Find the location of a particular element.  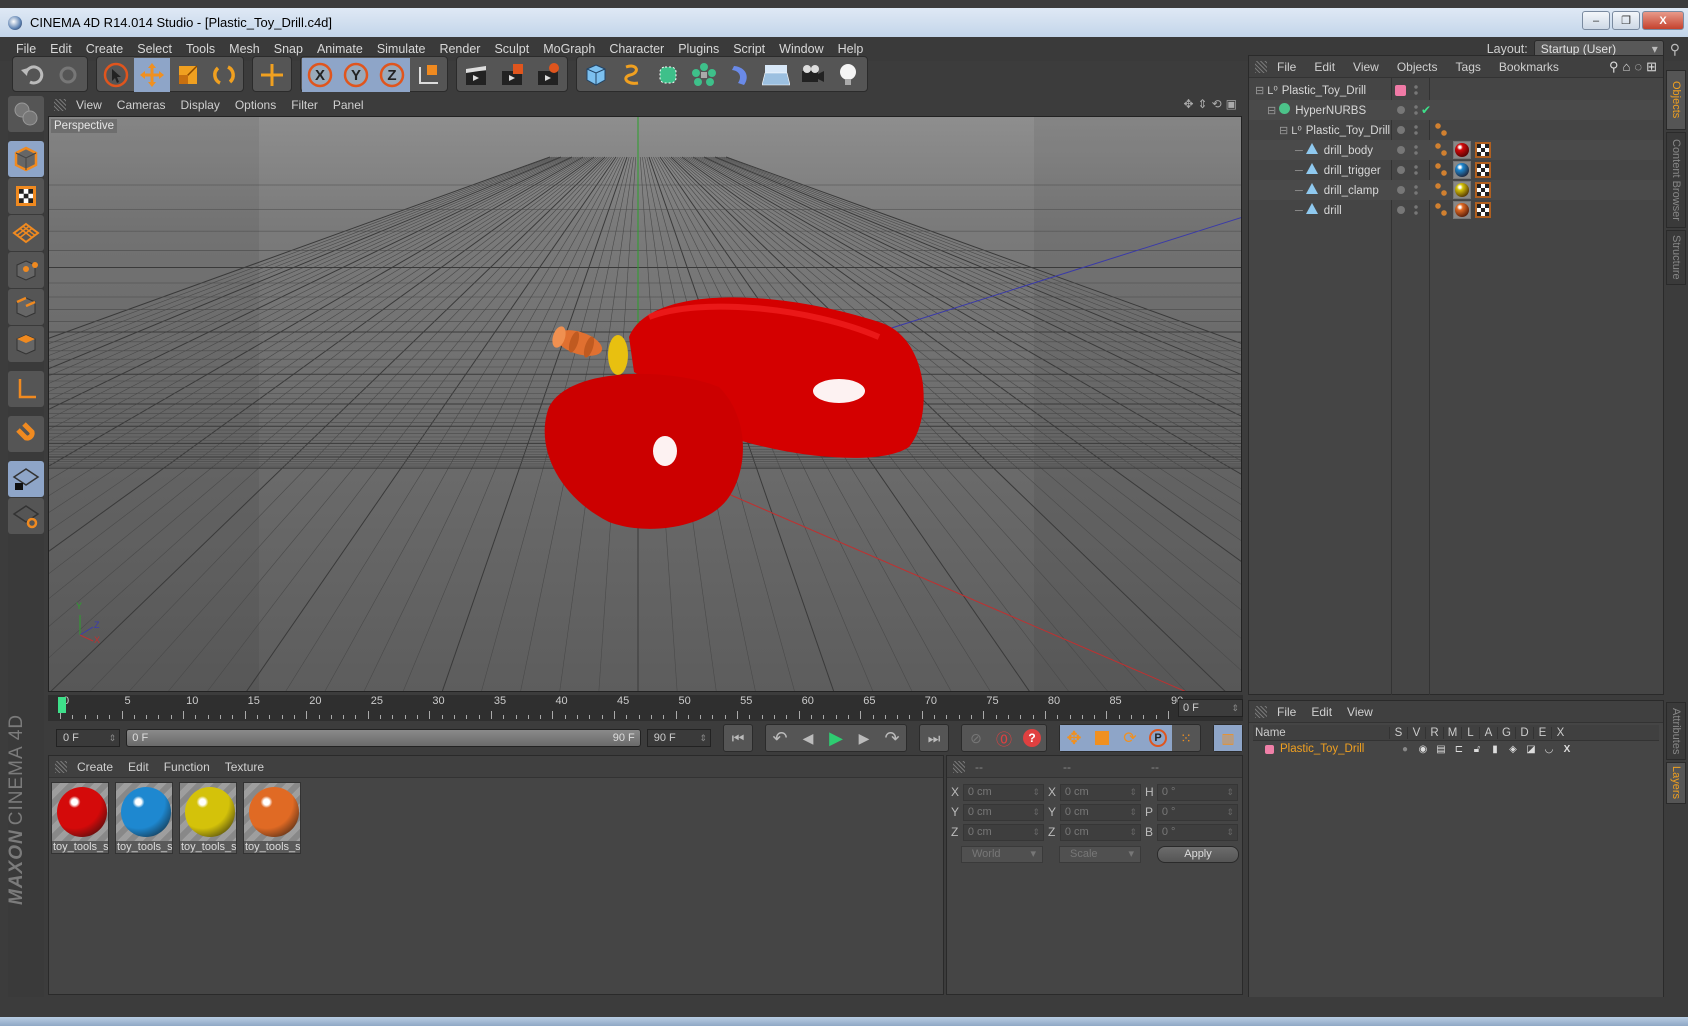

object-row: ─ drill_body is located at coordinates (1456, 150).